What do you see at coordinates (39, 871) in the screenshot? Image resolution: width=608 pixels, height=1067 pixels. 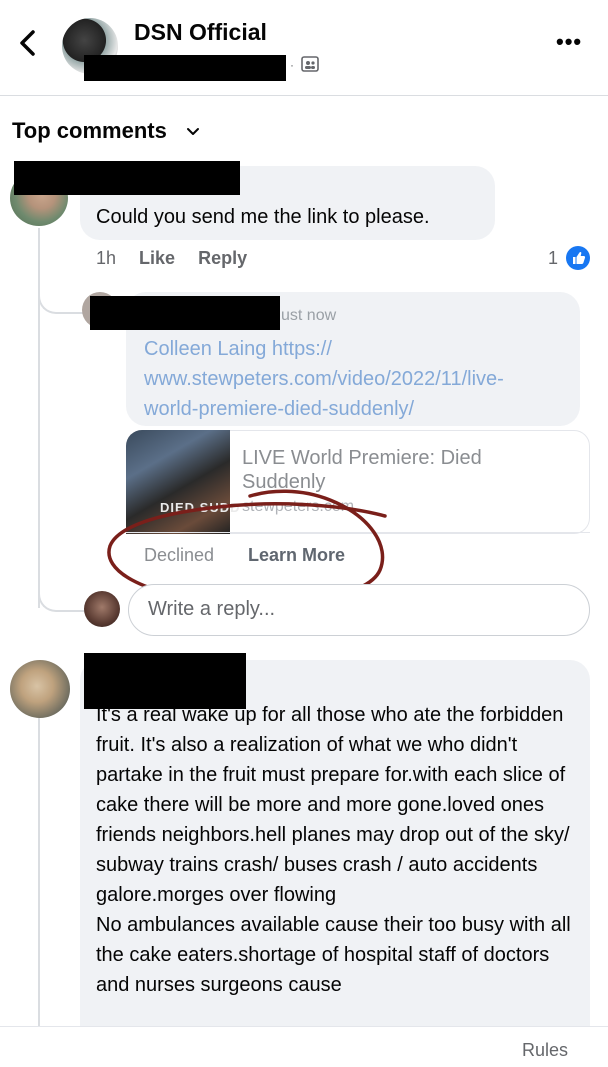 I see `thread-line` at bounding box center [39, 871].